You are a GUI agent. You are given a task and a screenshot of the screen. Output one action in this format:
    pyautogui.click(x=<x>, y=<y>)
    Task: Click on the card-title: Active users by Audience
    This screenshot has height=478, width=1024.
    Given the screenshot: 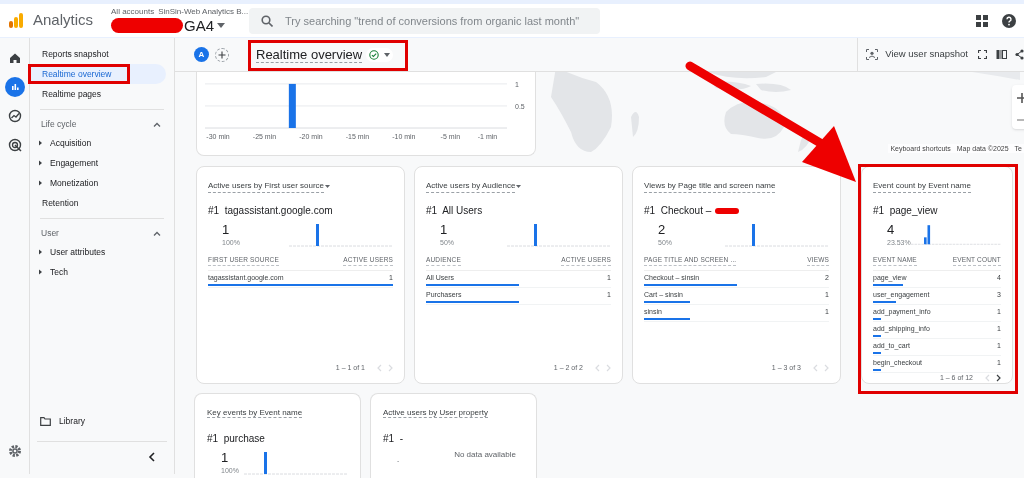 What is the action you would take?
    pyautogui.click(x=518, y=186)
    